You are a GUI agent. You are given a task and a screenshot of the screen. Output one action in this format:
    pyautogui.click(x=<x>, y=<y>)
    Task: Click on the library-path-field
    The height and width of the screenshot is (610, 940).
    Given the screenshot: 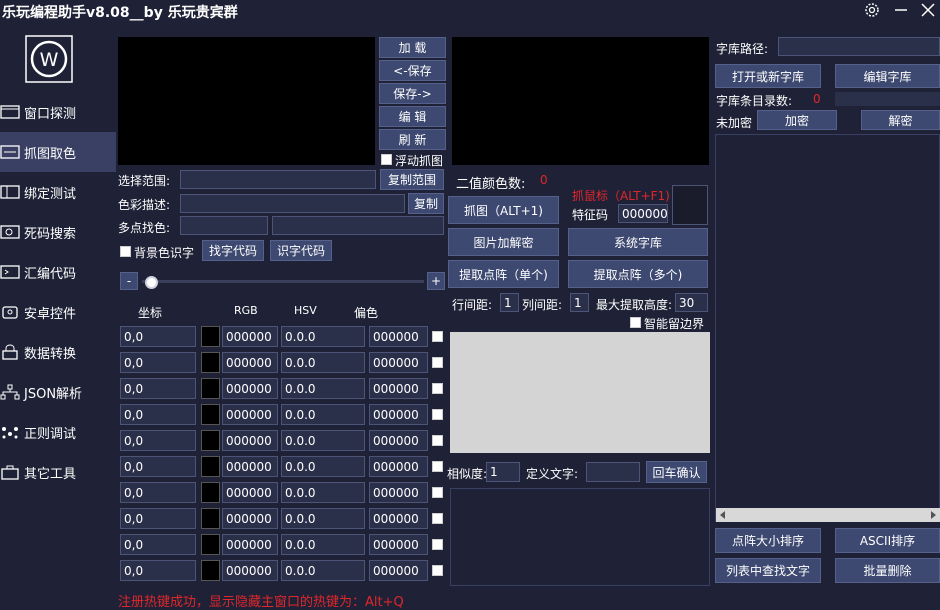 What is the action you would take?
    pyautogui.click(x=859, y=46)
    